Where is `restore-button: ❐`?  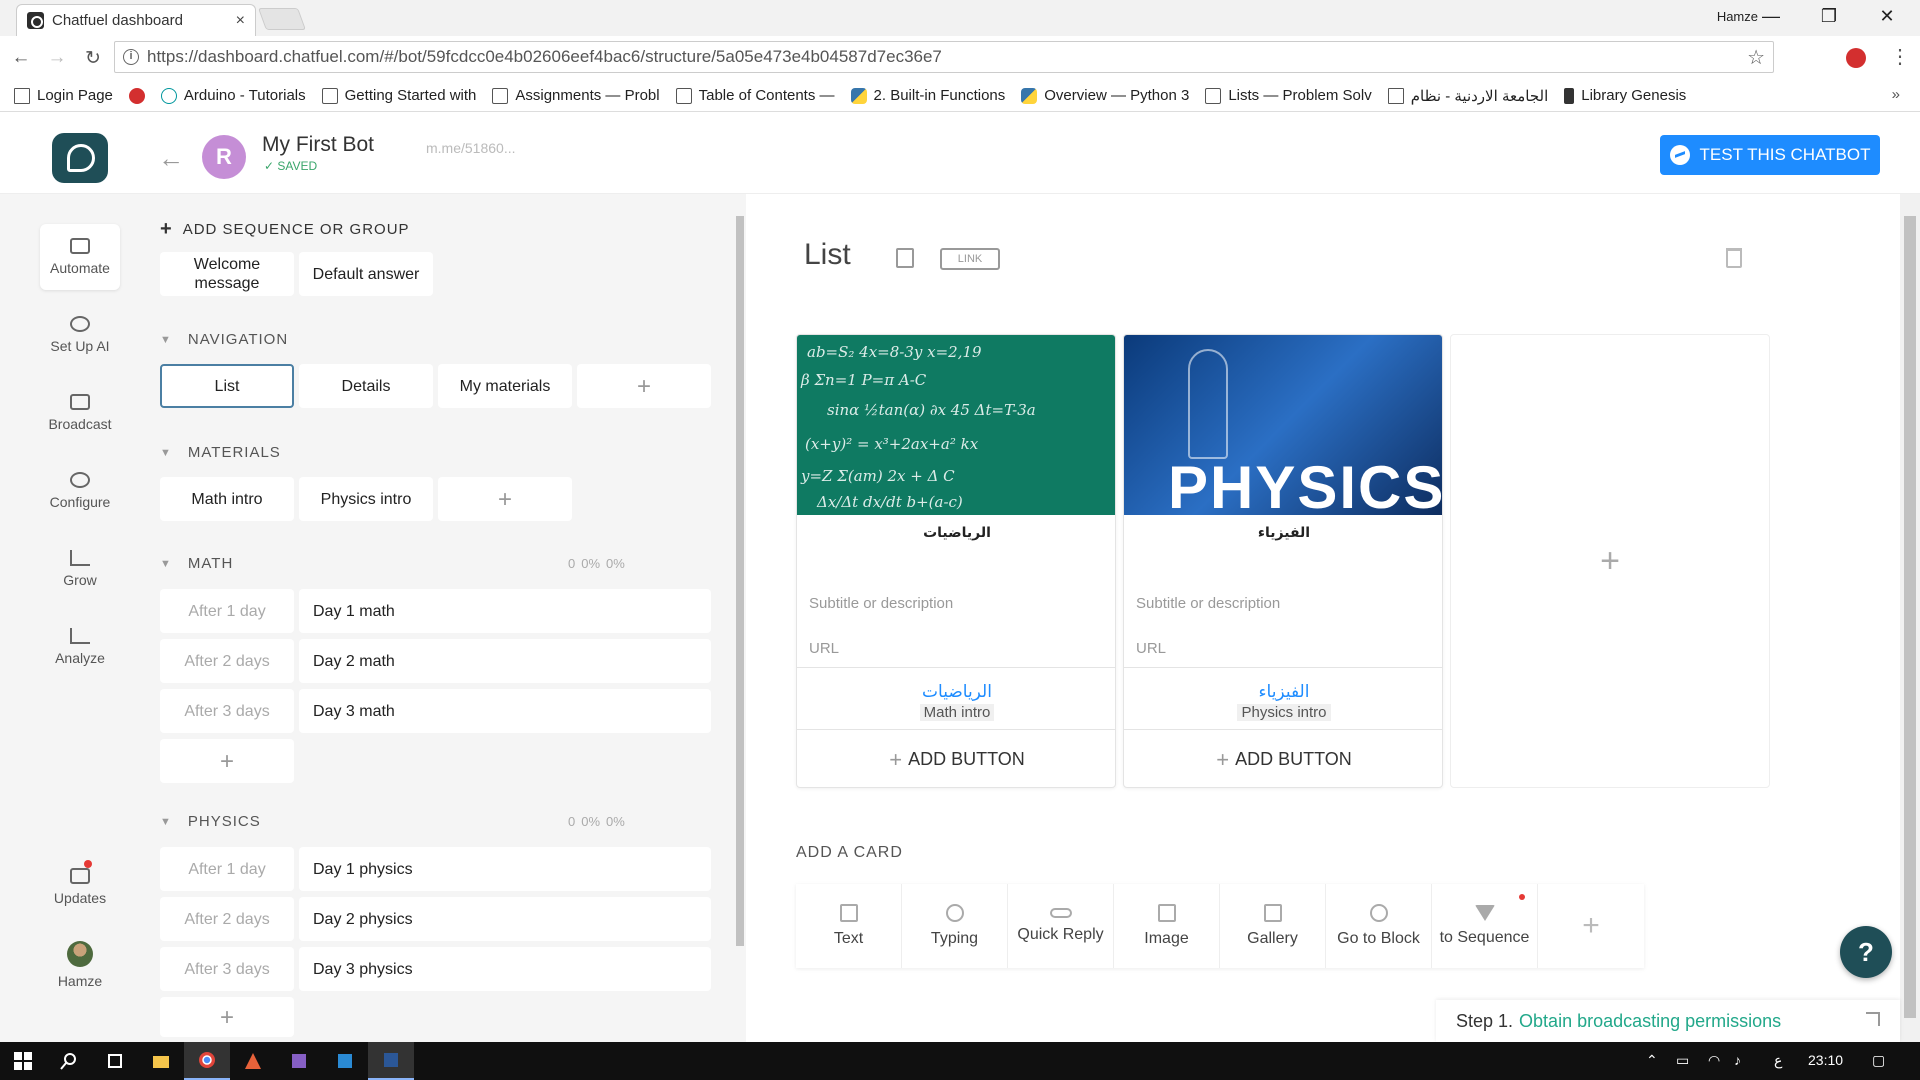
restore-button: ❐ is located at coordinates (1829, 16).